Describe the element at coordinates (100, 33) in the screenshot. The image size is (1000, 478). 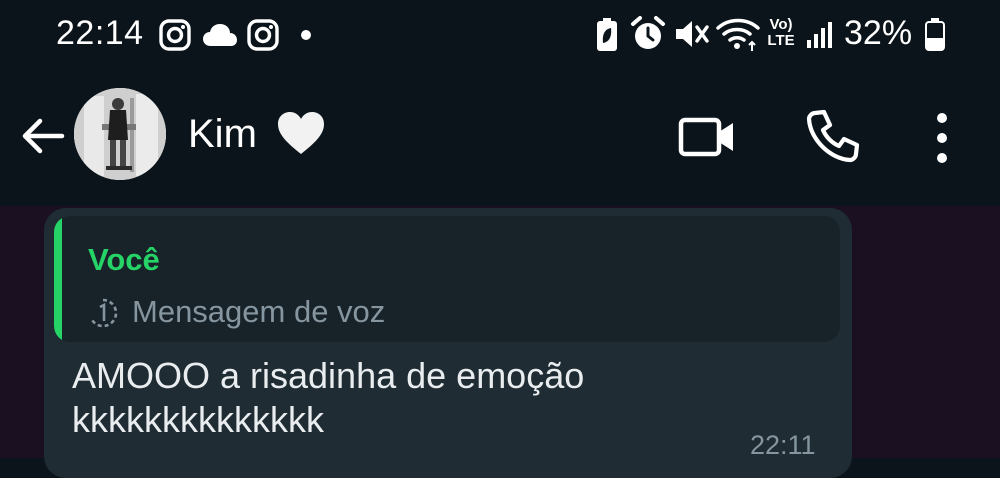
I see `status-time: 22:14` at that location.